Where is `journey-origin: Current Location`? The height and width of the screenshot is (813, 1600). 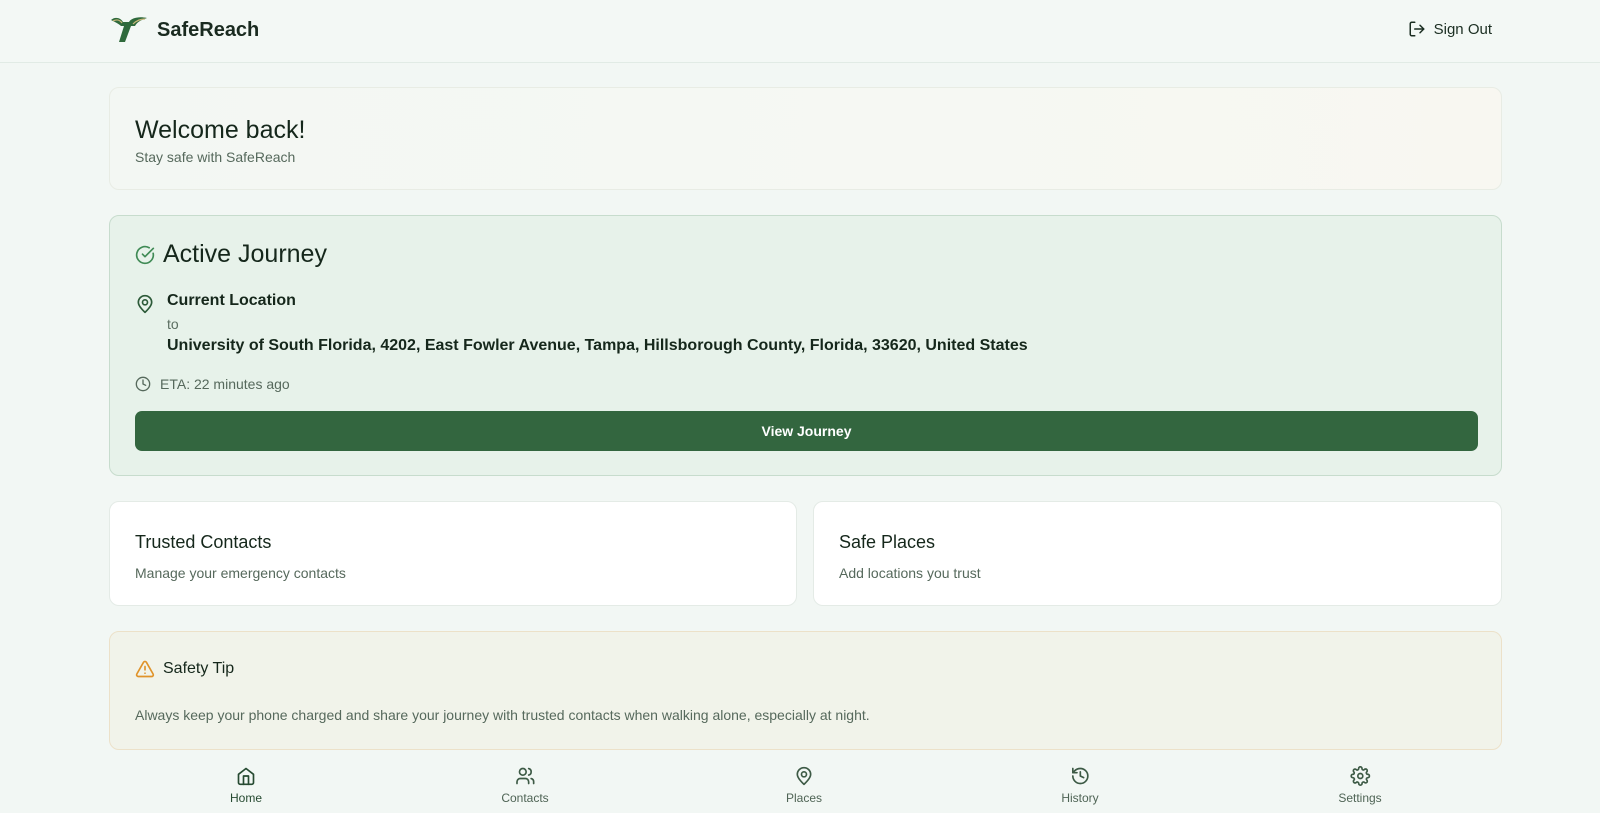 journey-origin: Current Location is located at coordinates (231, 300).